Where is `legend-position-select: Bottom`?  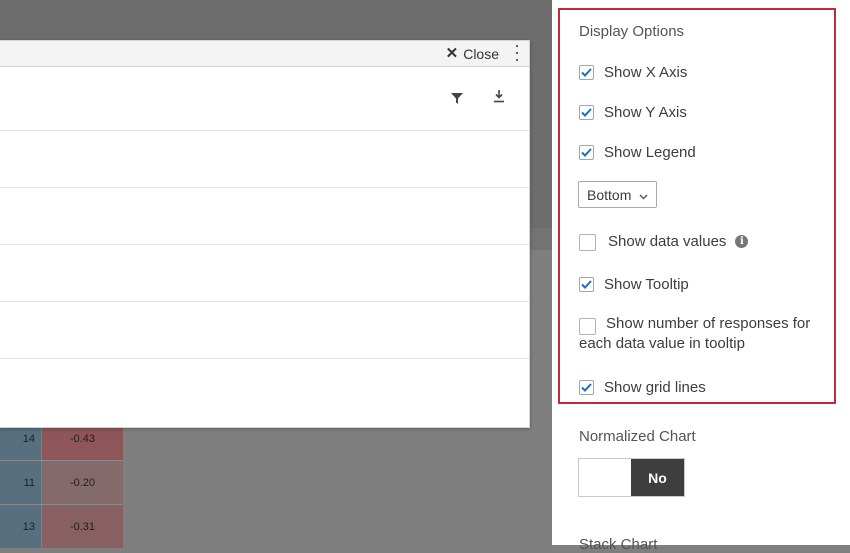
legend-position-select: Bottom is located at coordinates (618, 194).